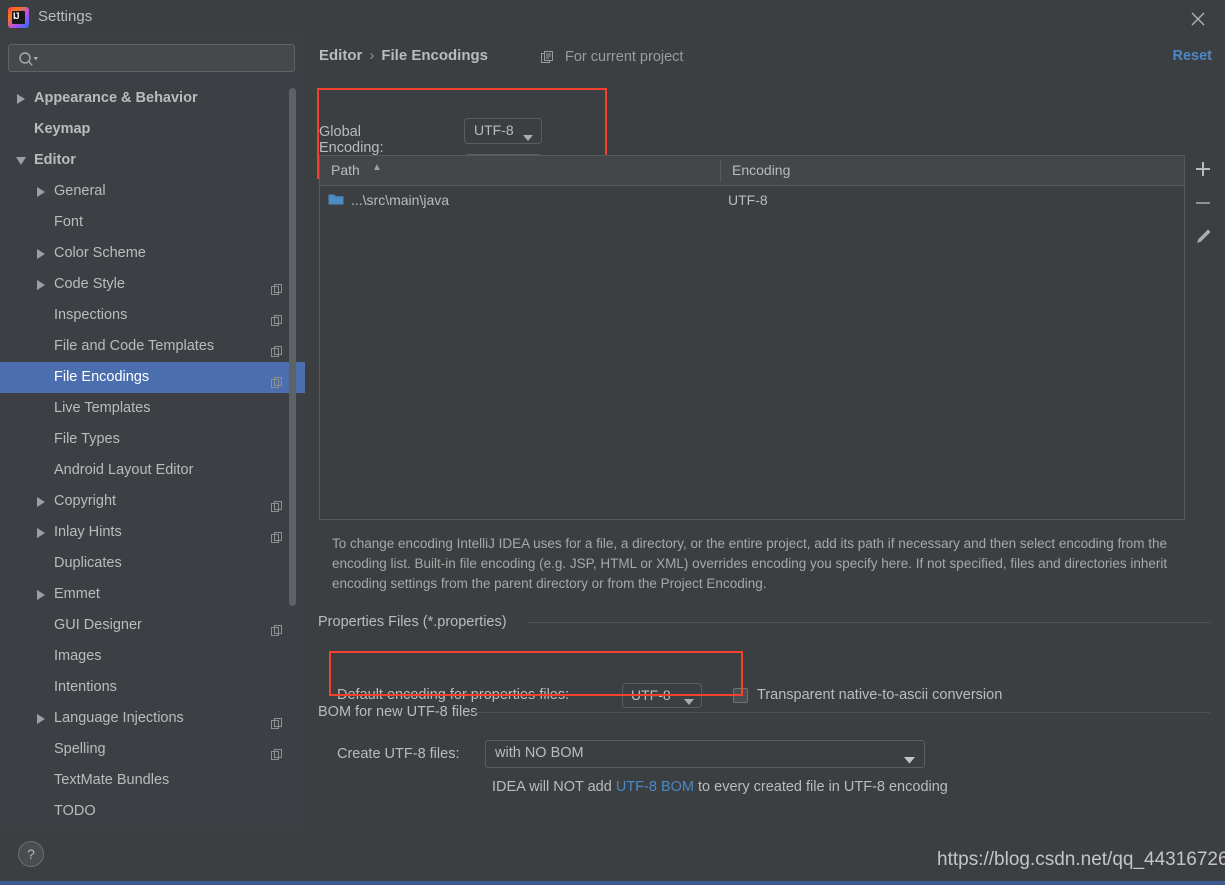 Image resolution: width=1225 pixels, height=885 pixels. I want to click on bom-group-divider, so click(837, 712).